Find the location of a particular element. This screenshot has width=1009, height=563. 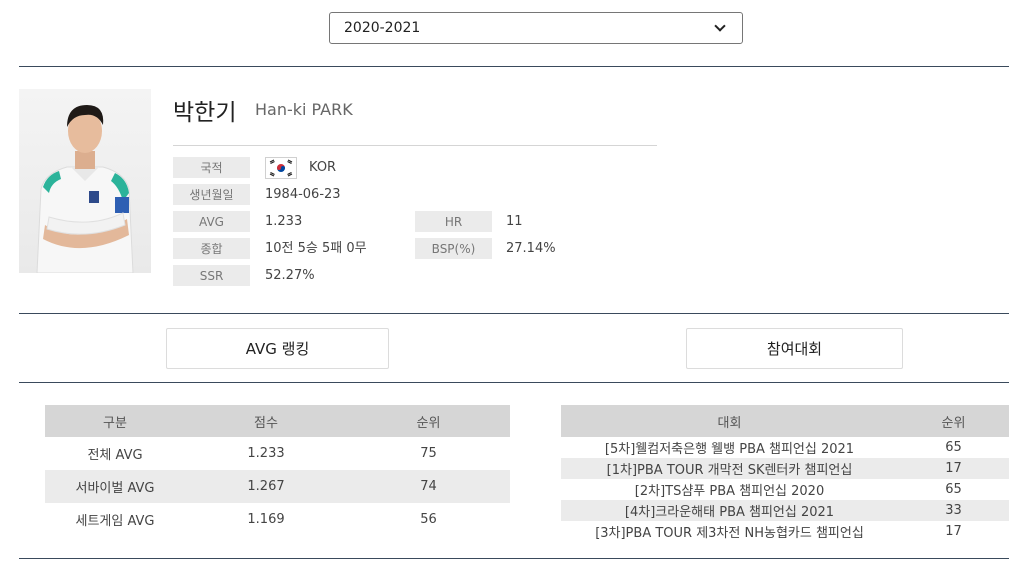

bsp-label: BSP(%) is located at coordinates (453, 248).